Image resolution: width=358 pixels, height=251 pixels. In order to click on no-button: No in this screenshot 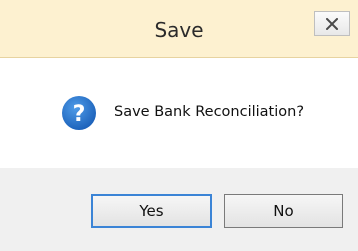, I will do `click(283, 211)`.